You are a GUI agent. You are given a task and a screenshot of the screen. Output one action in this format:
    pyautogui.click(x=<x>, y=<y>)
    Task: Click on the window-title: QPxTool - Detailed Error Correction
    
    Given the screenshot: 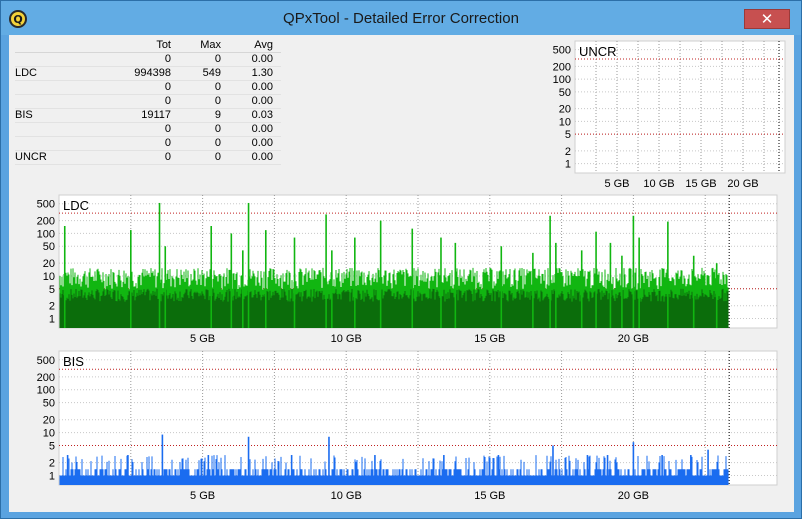 What is the action you would take?
    pyautogui.click(x=401, y=18)
    